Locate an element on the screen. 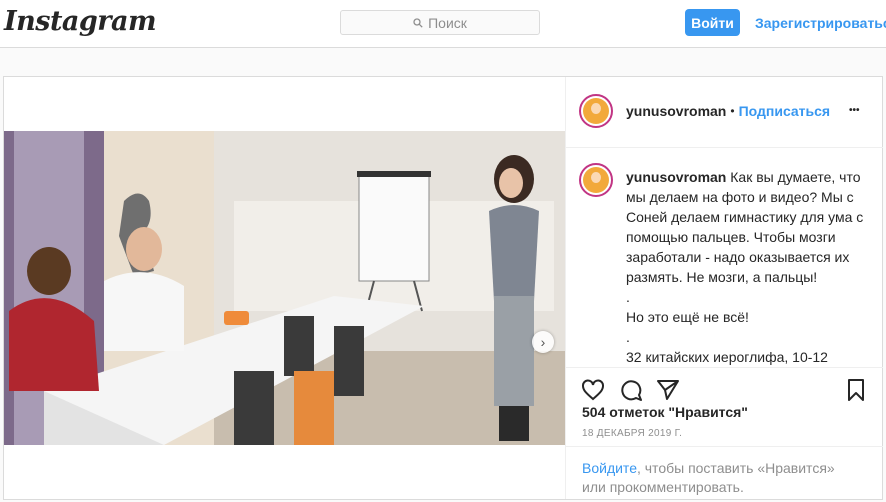 This screenshot has width=886, height=502. follow-button: Подписаться is located at coordinates (785, 111).